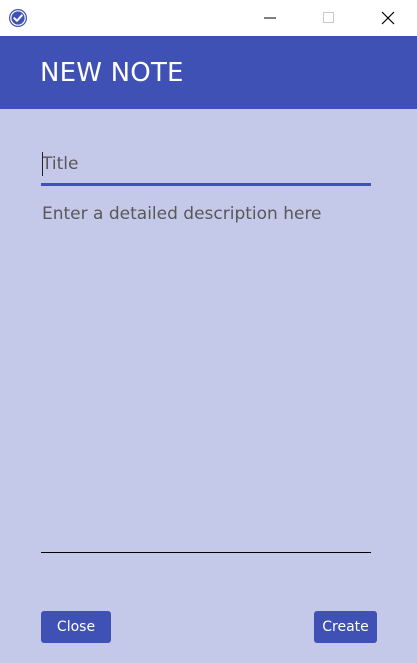 The image size is (417, 663). I want to click on minimize-icon, so click(270, 18).